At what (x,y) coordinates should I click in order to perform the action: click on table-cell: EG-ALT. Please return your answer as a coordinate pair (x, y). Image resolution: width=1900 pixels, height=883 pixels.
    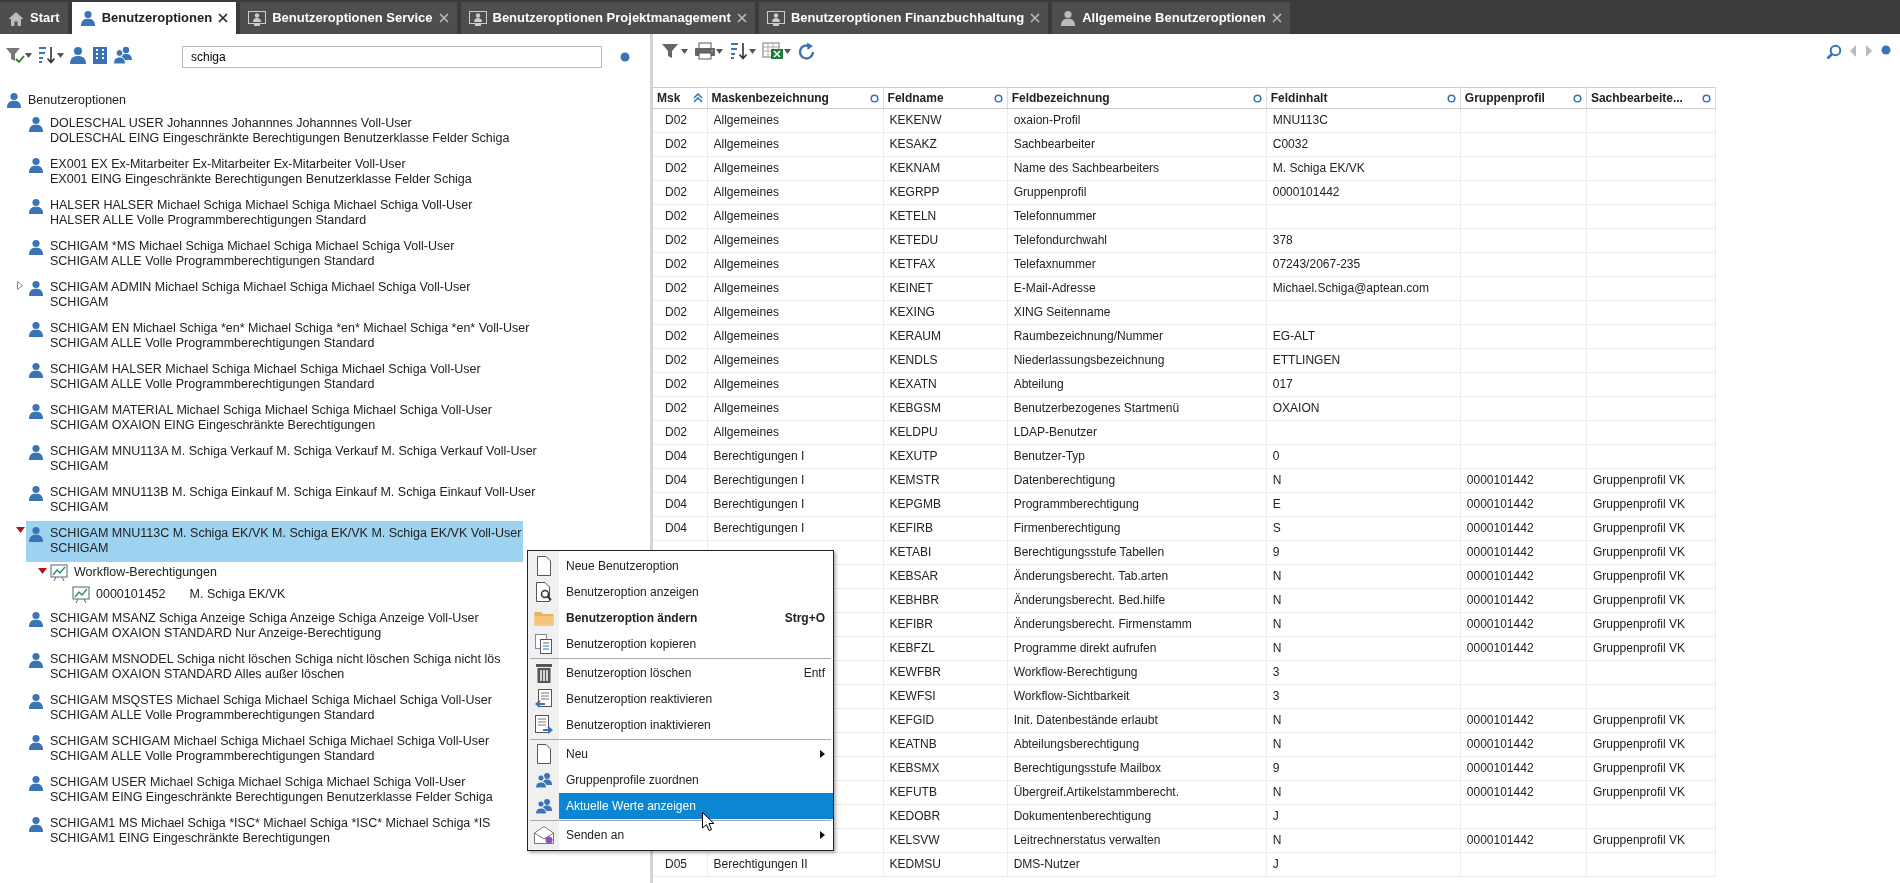
    Looking at the image, I should click on (1363, 336).